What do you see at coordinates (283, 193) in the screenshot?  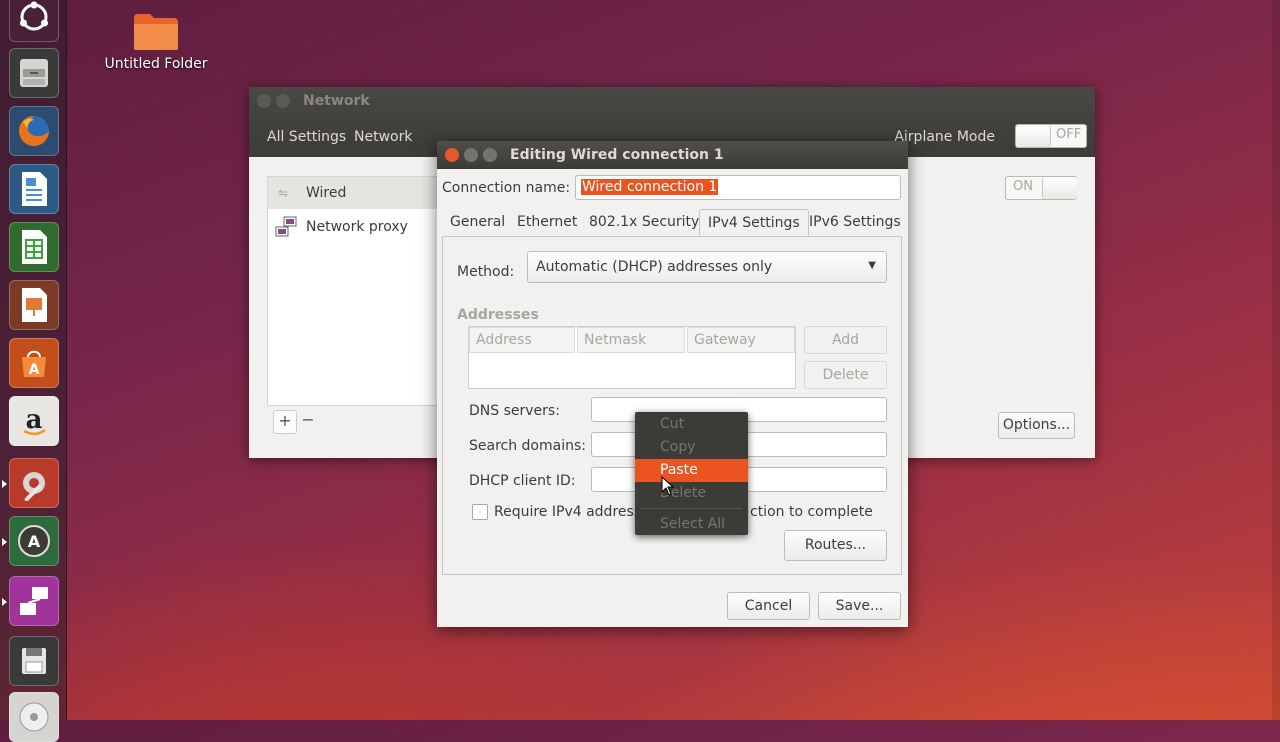 I see `wired-icon: ⇋` at bounding box center [283, 193].